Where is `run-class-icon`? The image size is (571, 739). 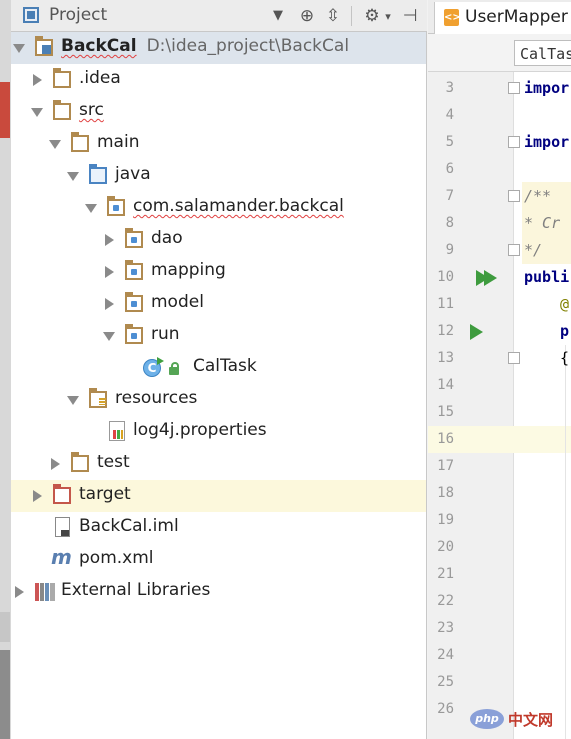 run-class-icon is located at coordinates (486, 278).